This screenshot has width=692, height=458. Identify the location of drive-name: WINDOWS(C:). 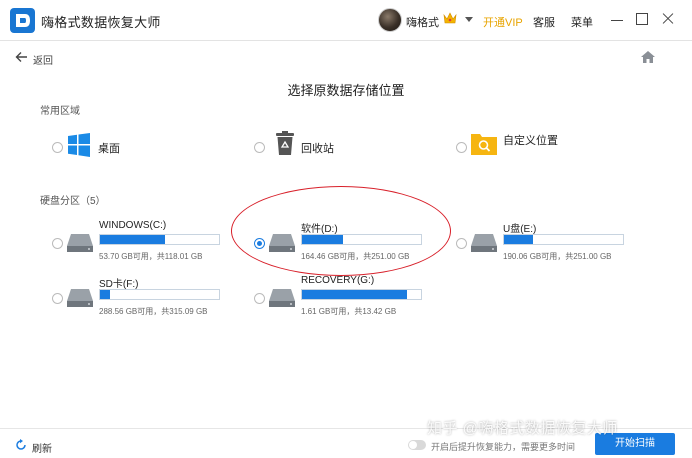
(133, 225).